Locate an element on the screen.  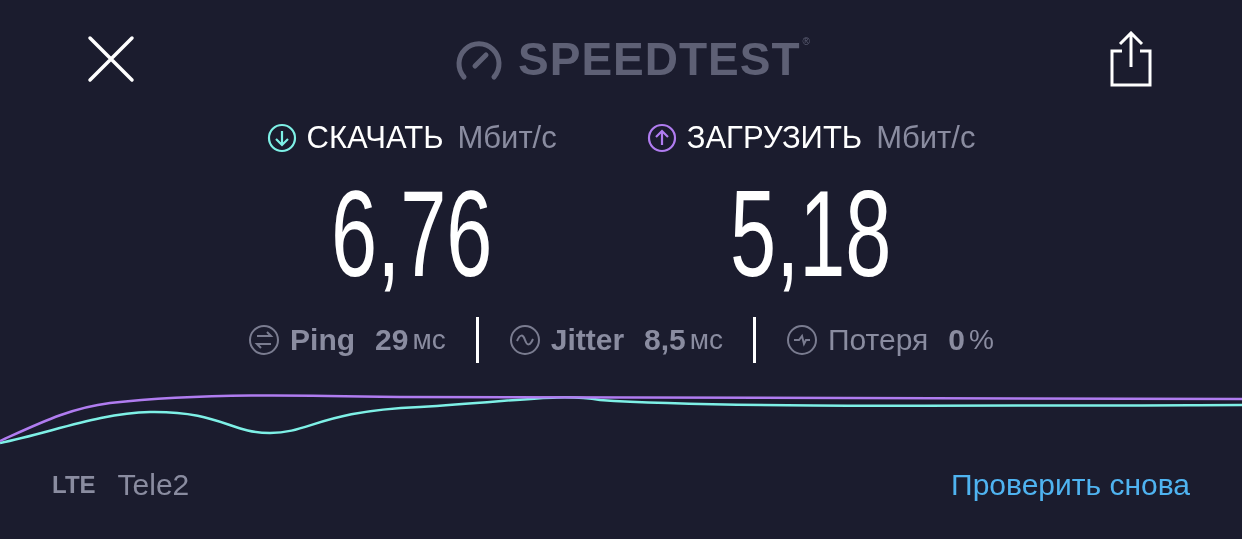
share-icon is located at coordinates (1131, 59).